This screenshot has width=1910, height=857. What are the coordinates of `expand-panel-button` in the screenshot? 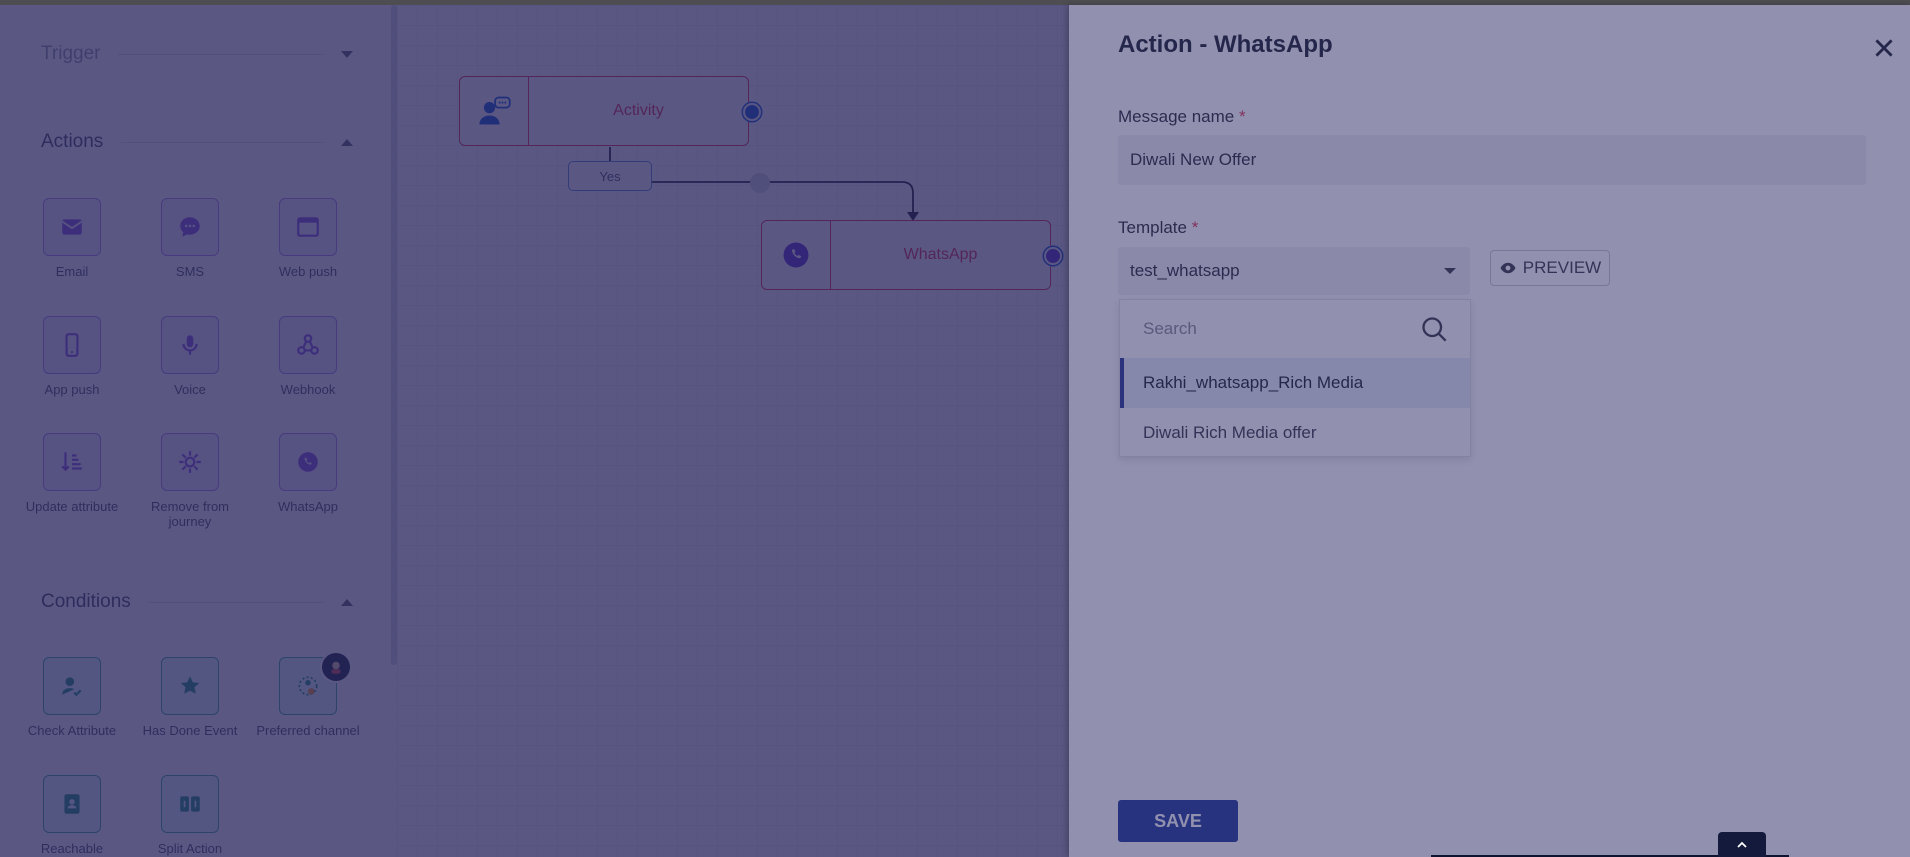 It's located at (1742, 844).